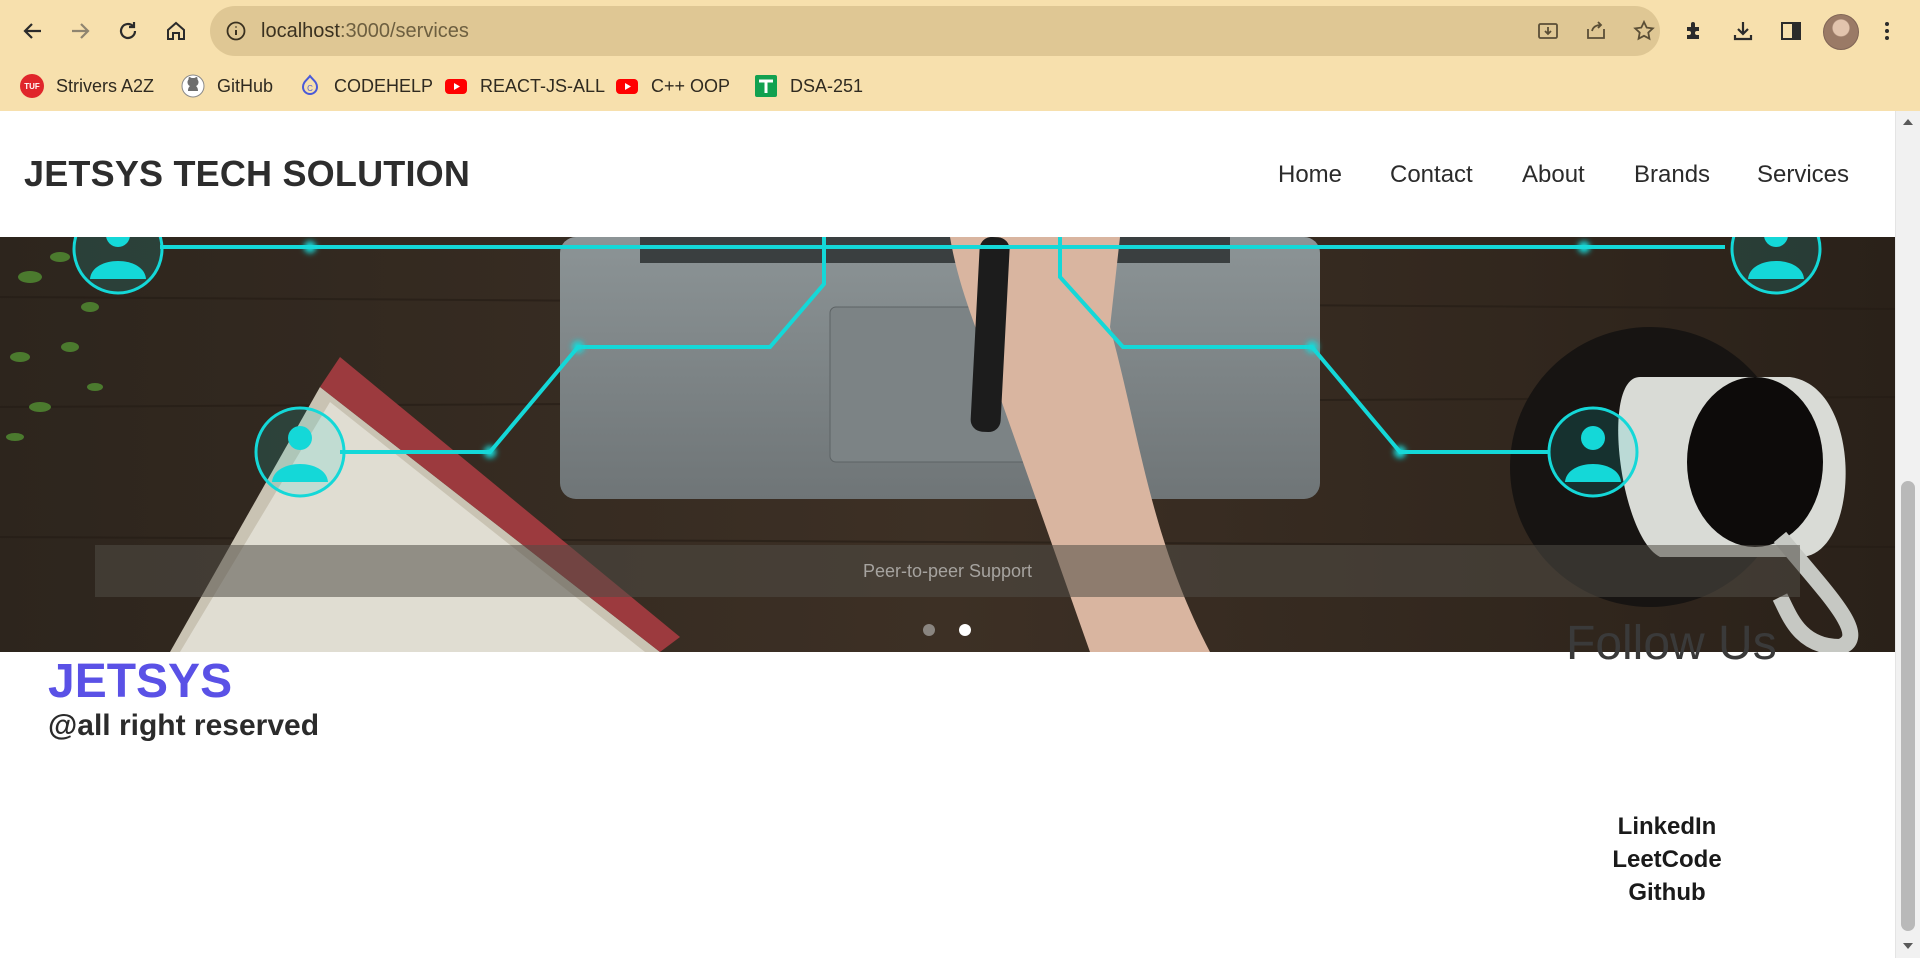 This screenshot has height=958, width=1920. I want to click on home-icon, so click(176, 30).